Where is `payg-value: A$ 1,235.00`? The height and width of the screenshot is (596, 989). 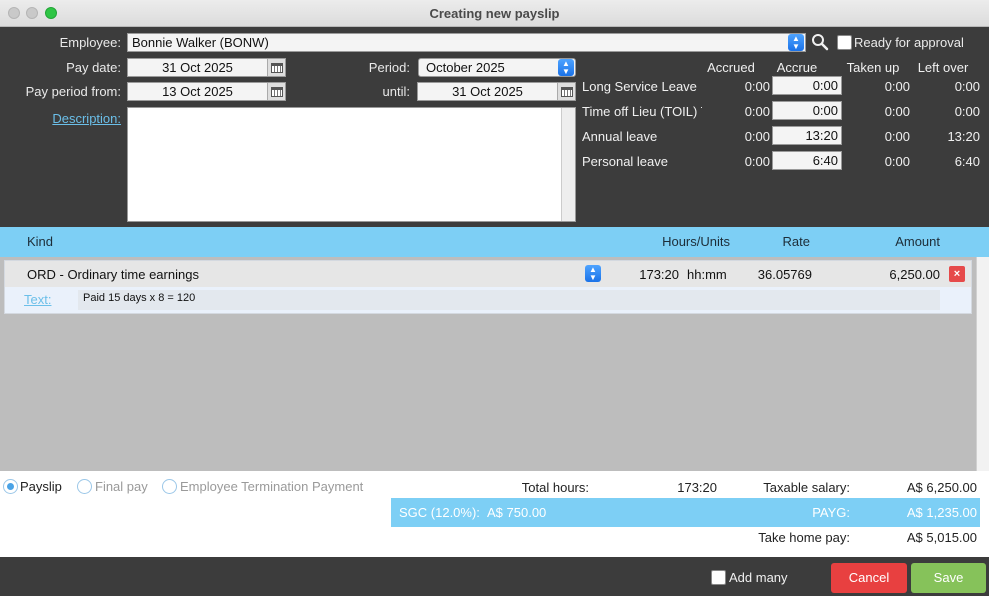
payg-value: A$ 1,235.00 is located at coordinates (941, 512).